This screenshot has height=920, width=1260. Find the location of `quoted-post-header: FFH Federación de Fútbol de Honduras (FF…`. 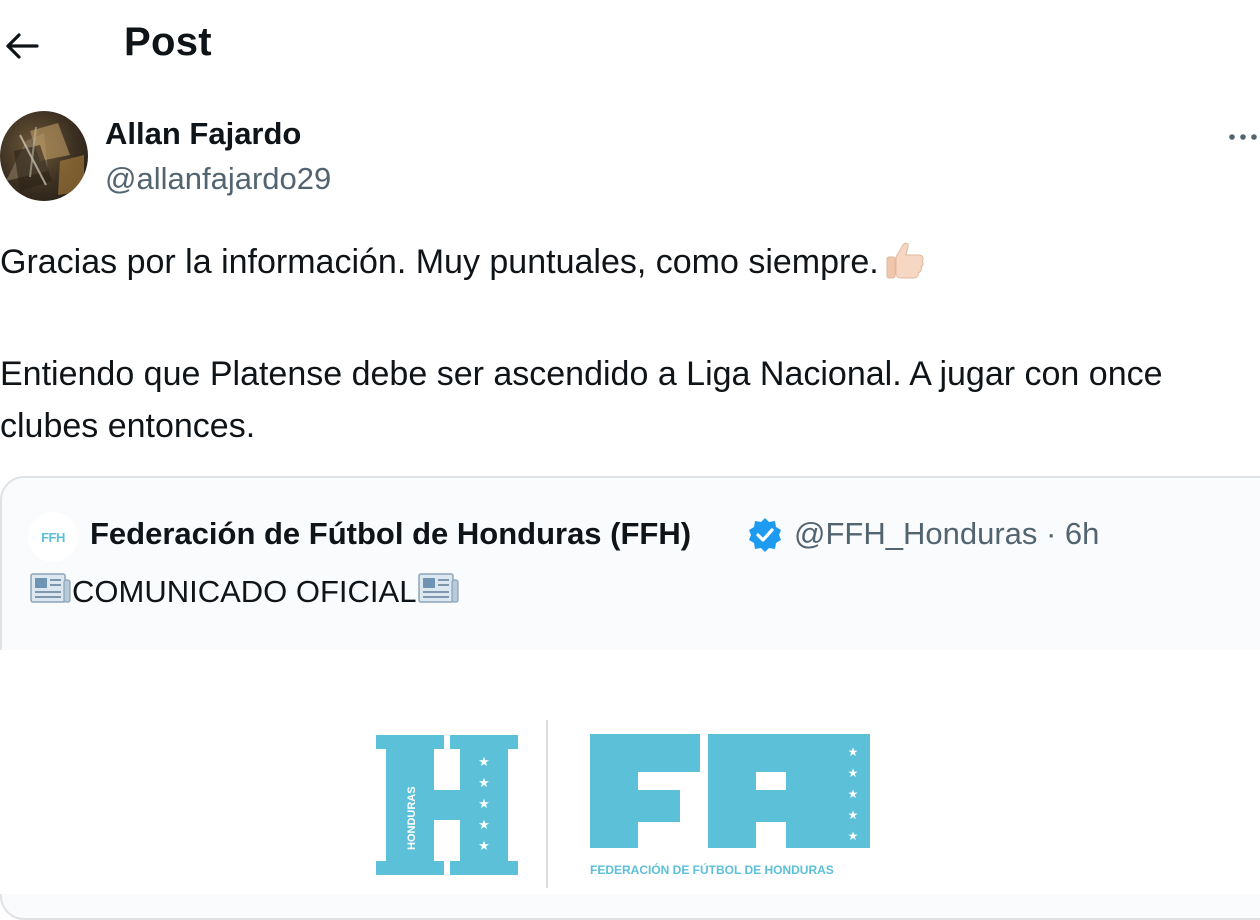

quoted-post-header: FFH Federación de Fútbol de Honduras (FF… is located at coordinates (643, 537).